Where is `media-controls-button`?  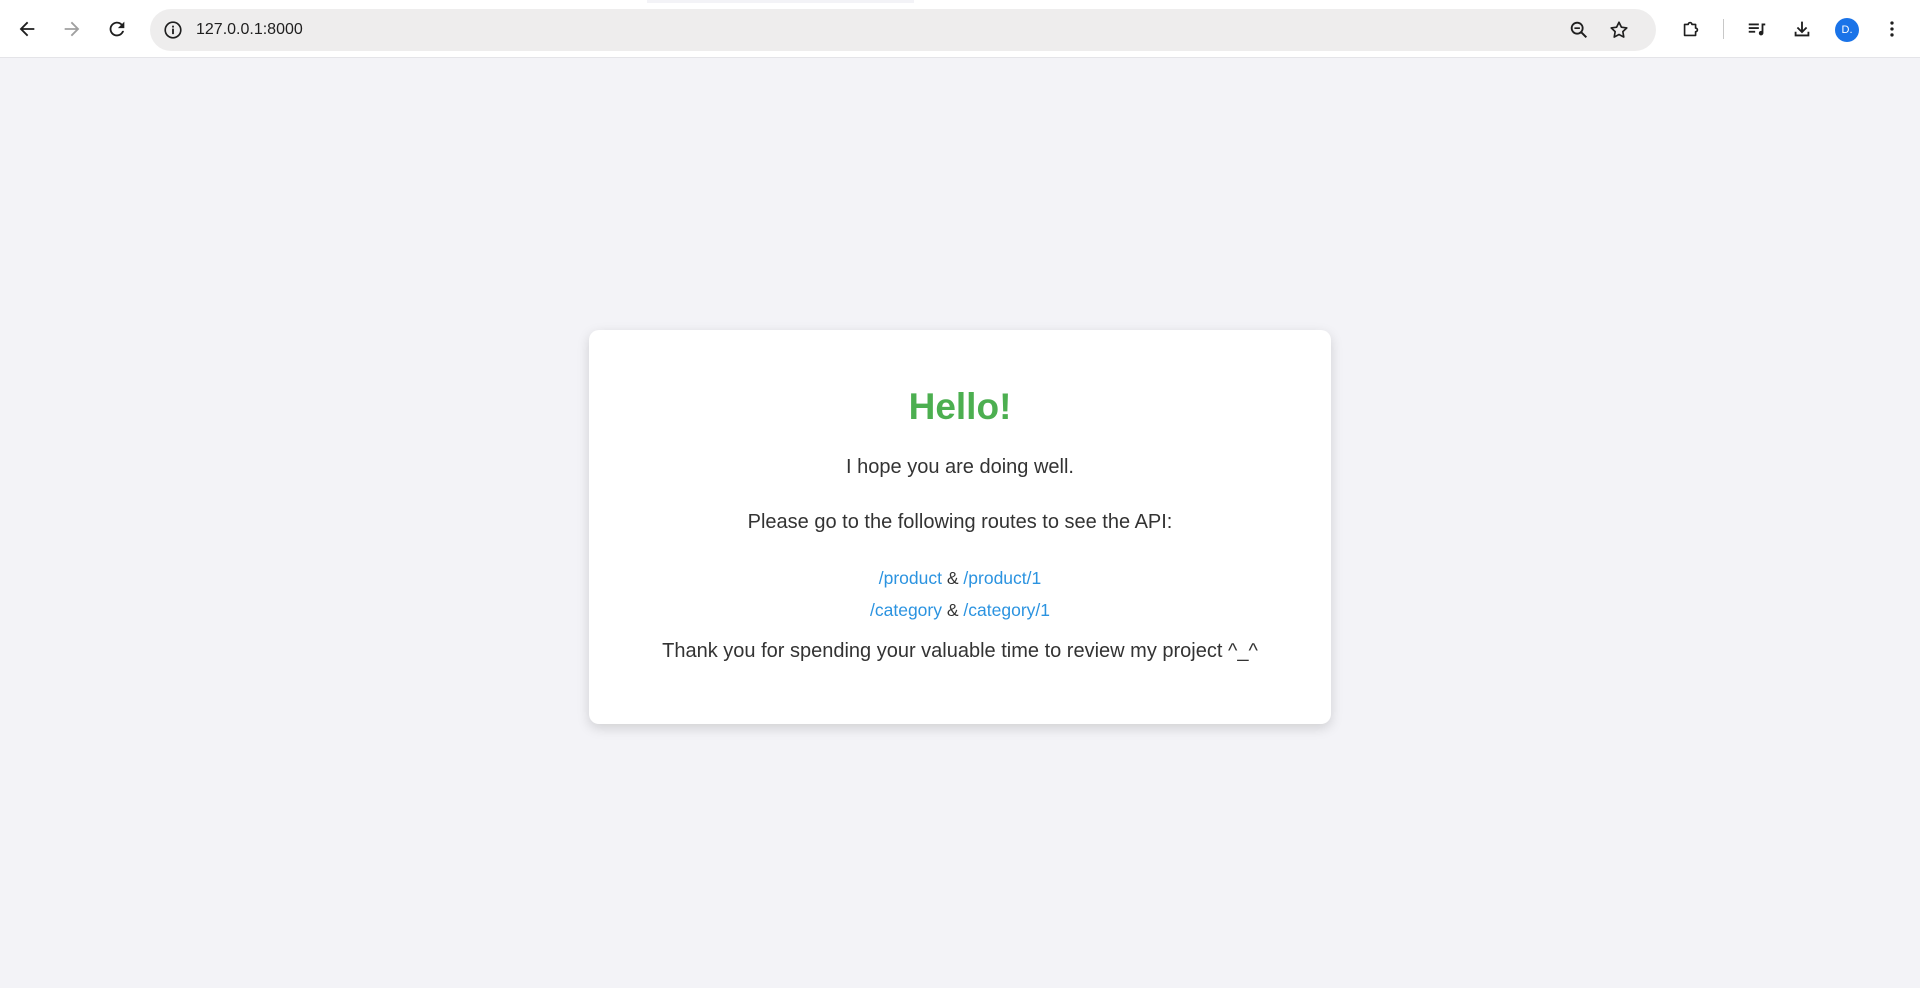
media-controls-button is located at coordinates (1757, 29).